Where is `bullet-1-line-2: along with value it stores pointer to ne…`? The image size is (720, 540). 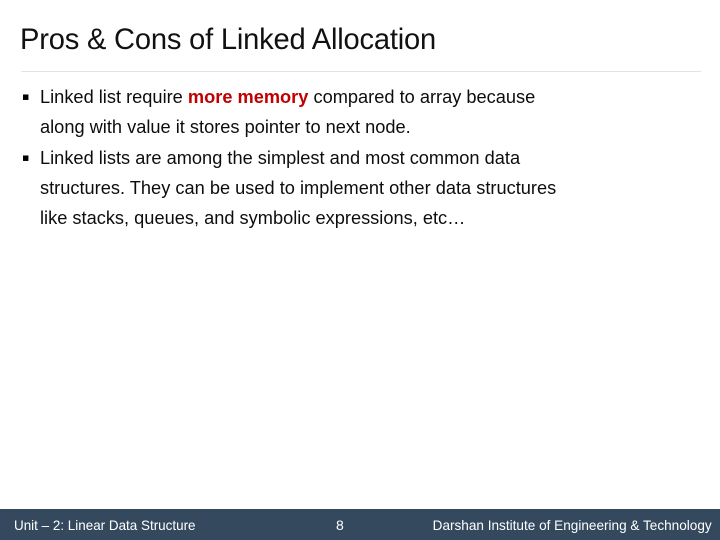 bullet-1-line-2: along with value it stores pointer to ne… is located at coordinates (225, 126).